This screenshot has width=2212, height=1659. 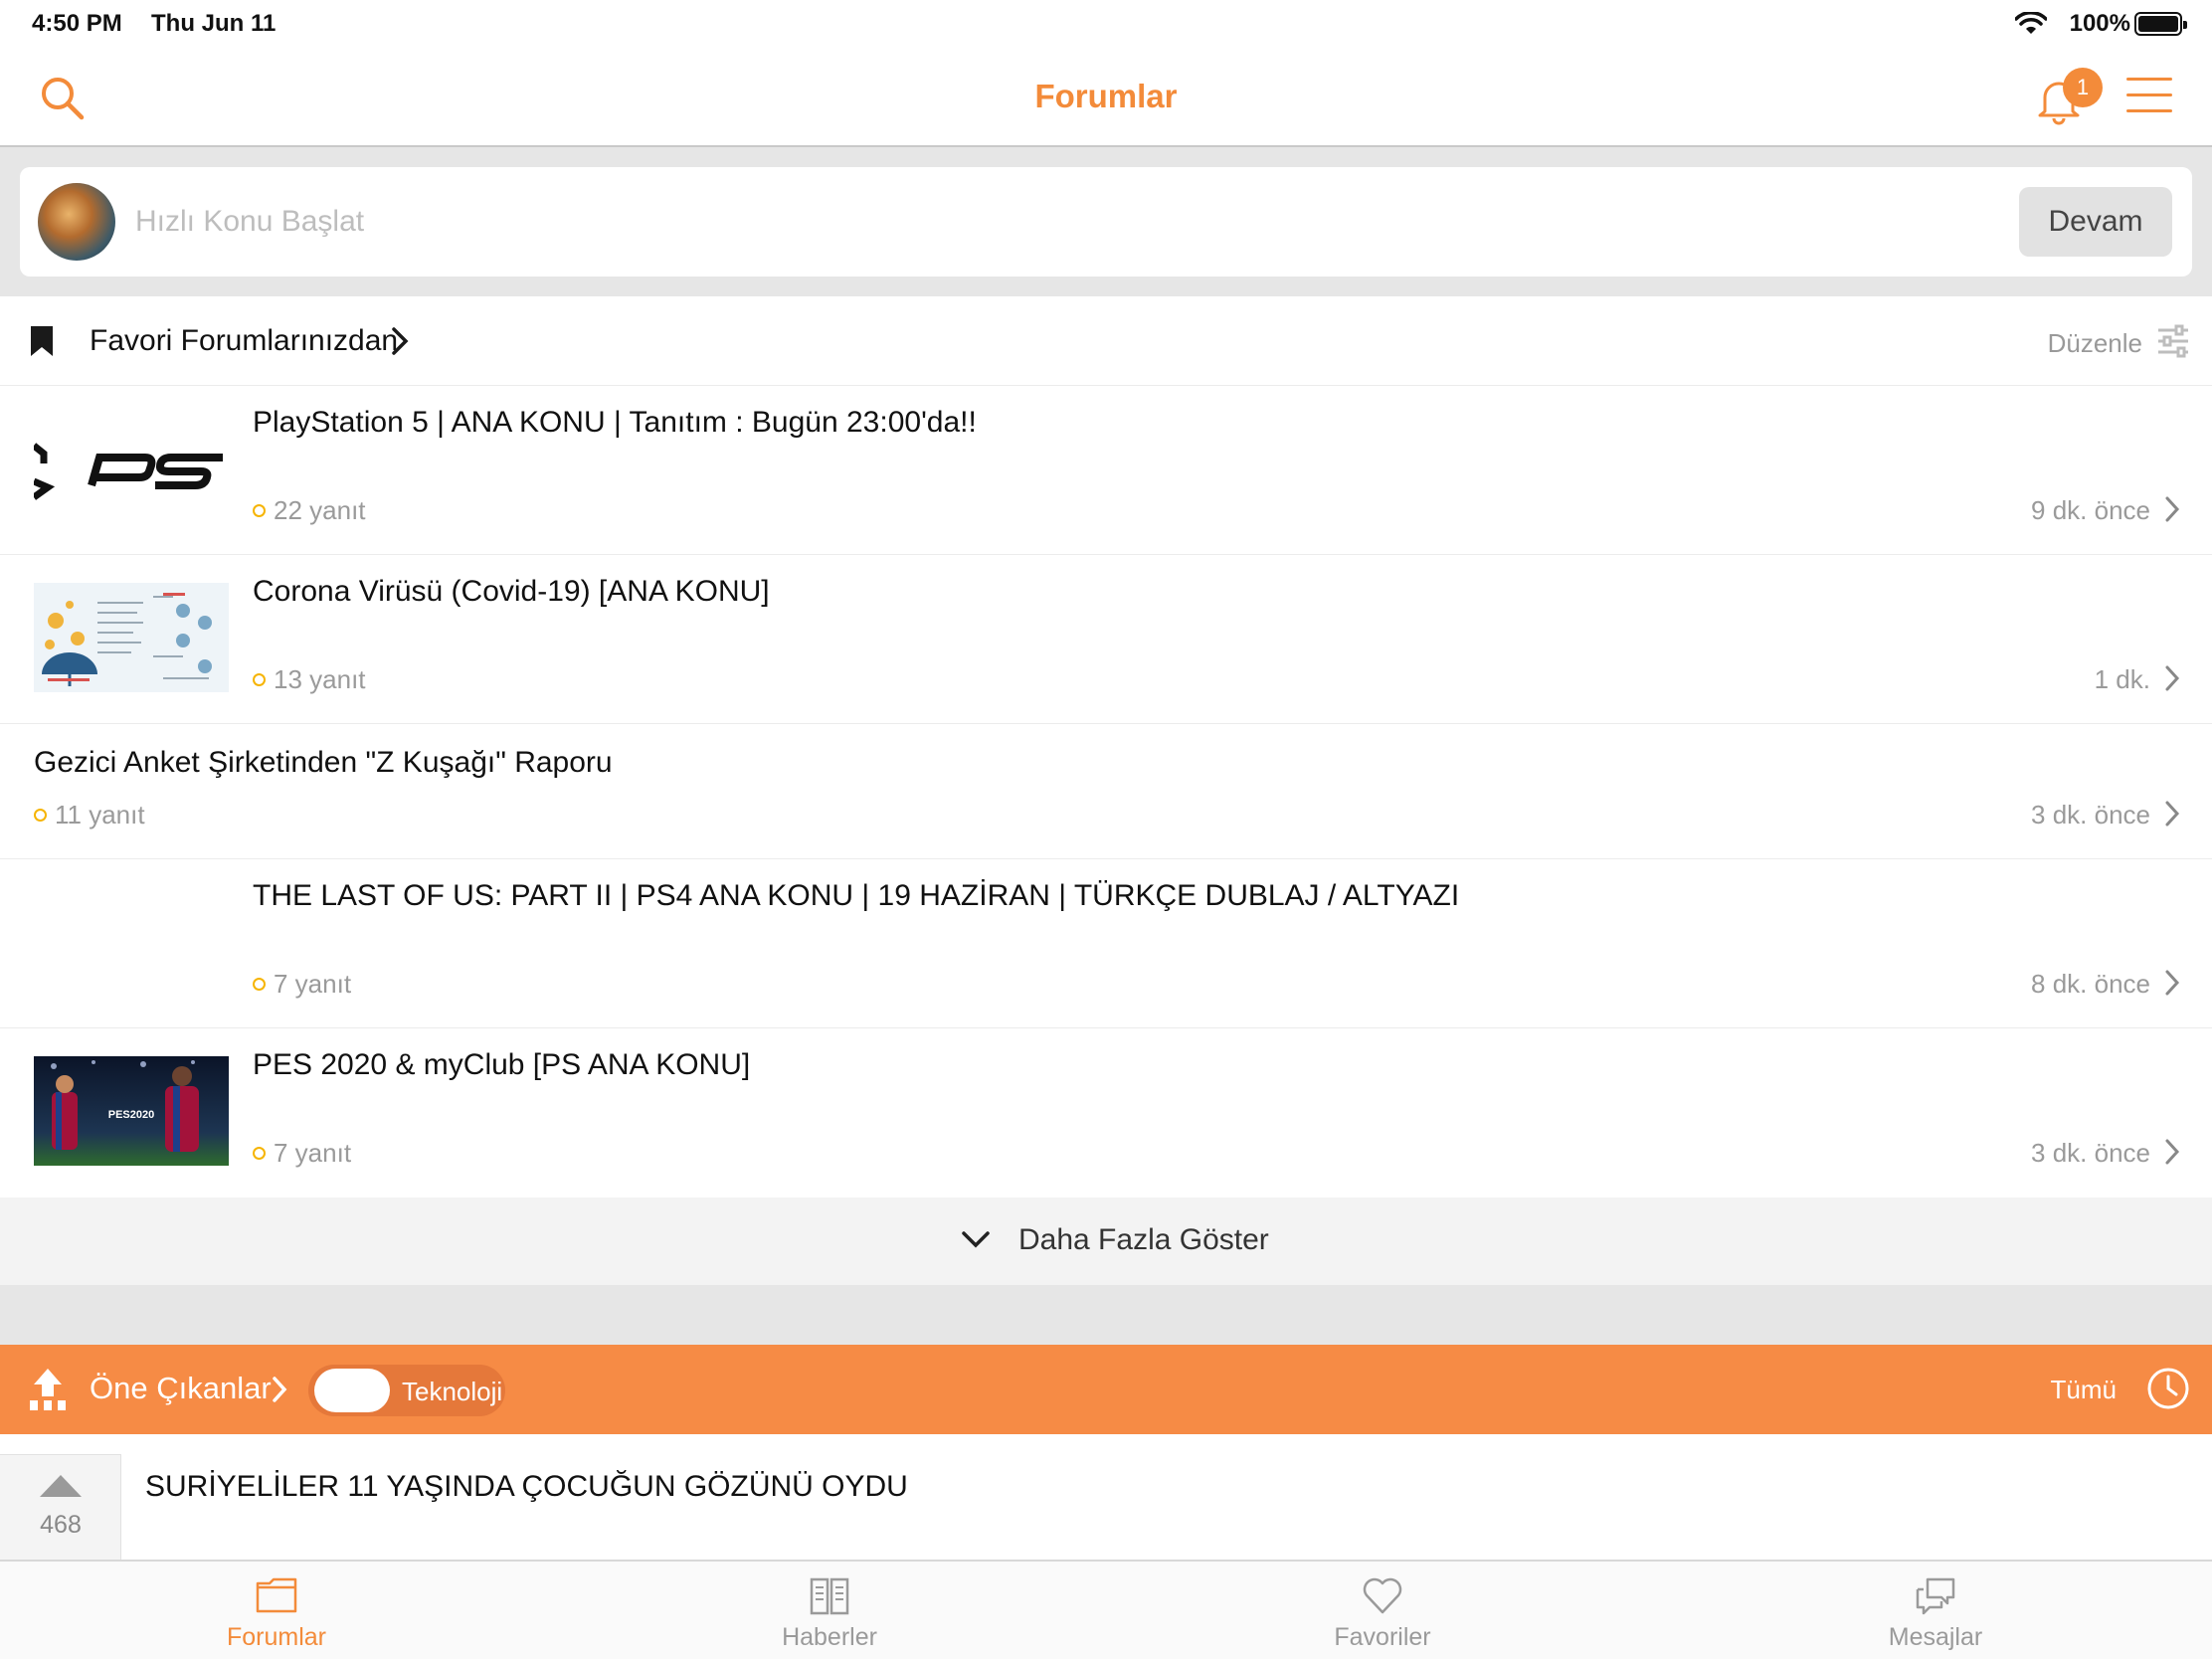 I want to click on vote-box: 468, so click(x=60, y=1508).